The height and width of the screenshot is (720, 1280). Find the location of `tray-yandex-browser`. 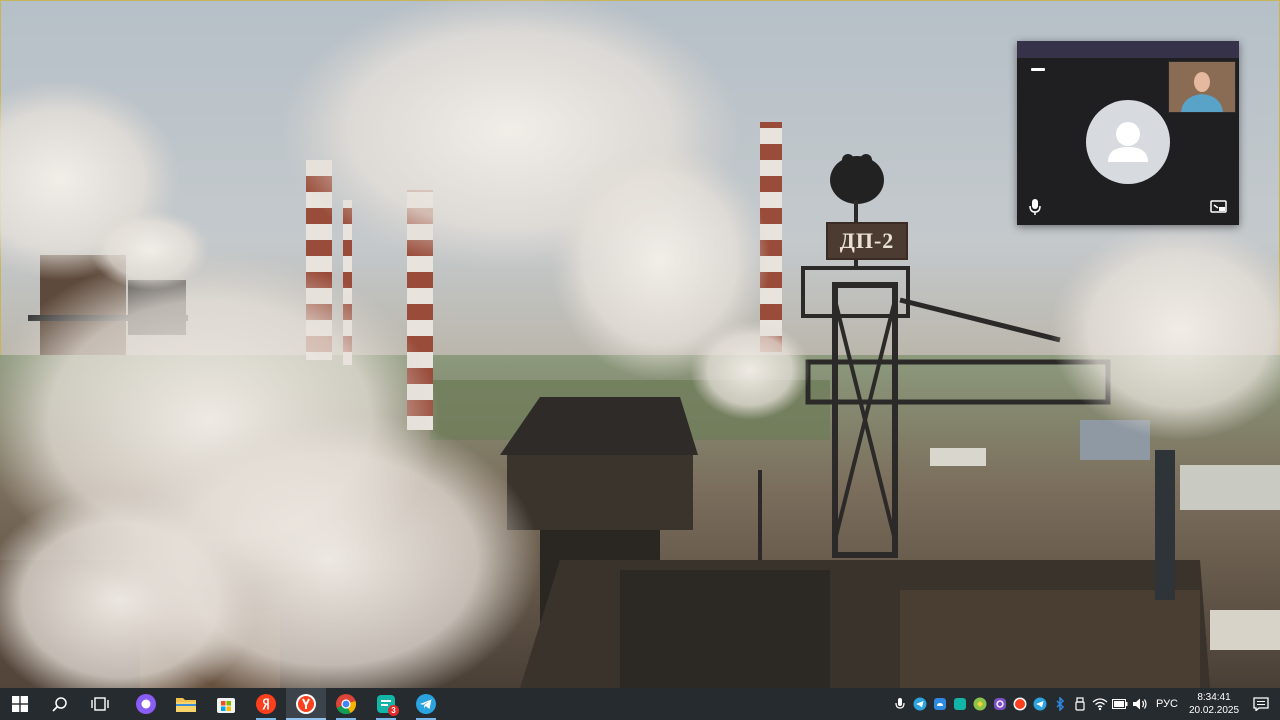

tray-yandex-browser is located at coordinates (1020, 704).